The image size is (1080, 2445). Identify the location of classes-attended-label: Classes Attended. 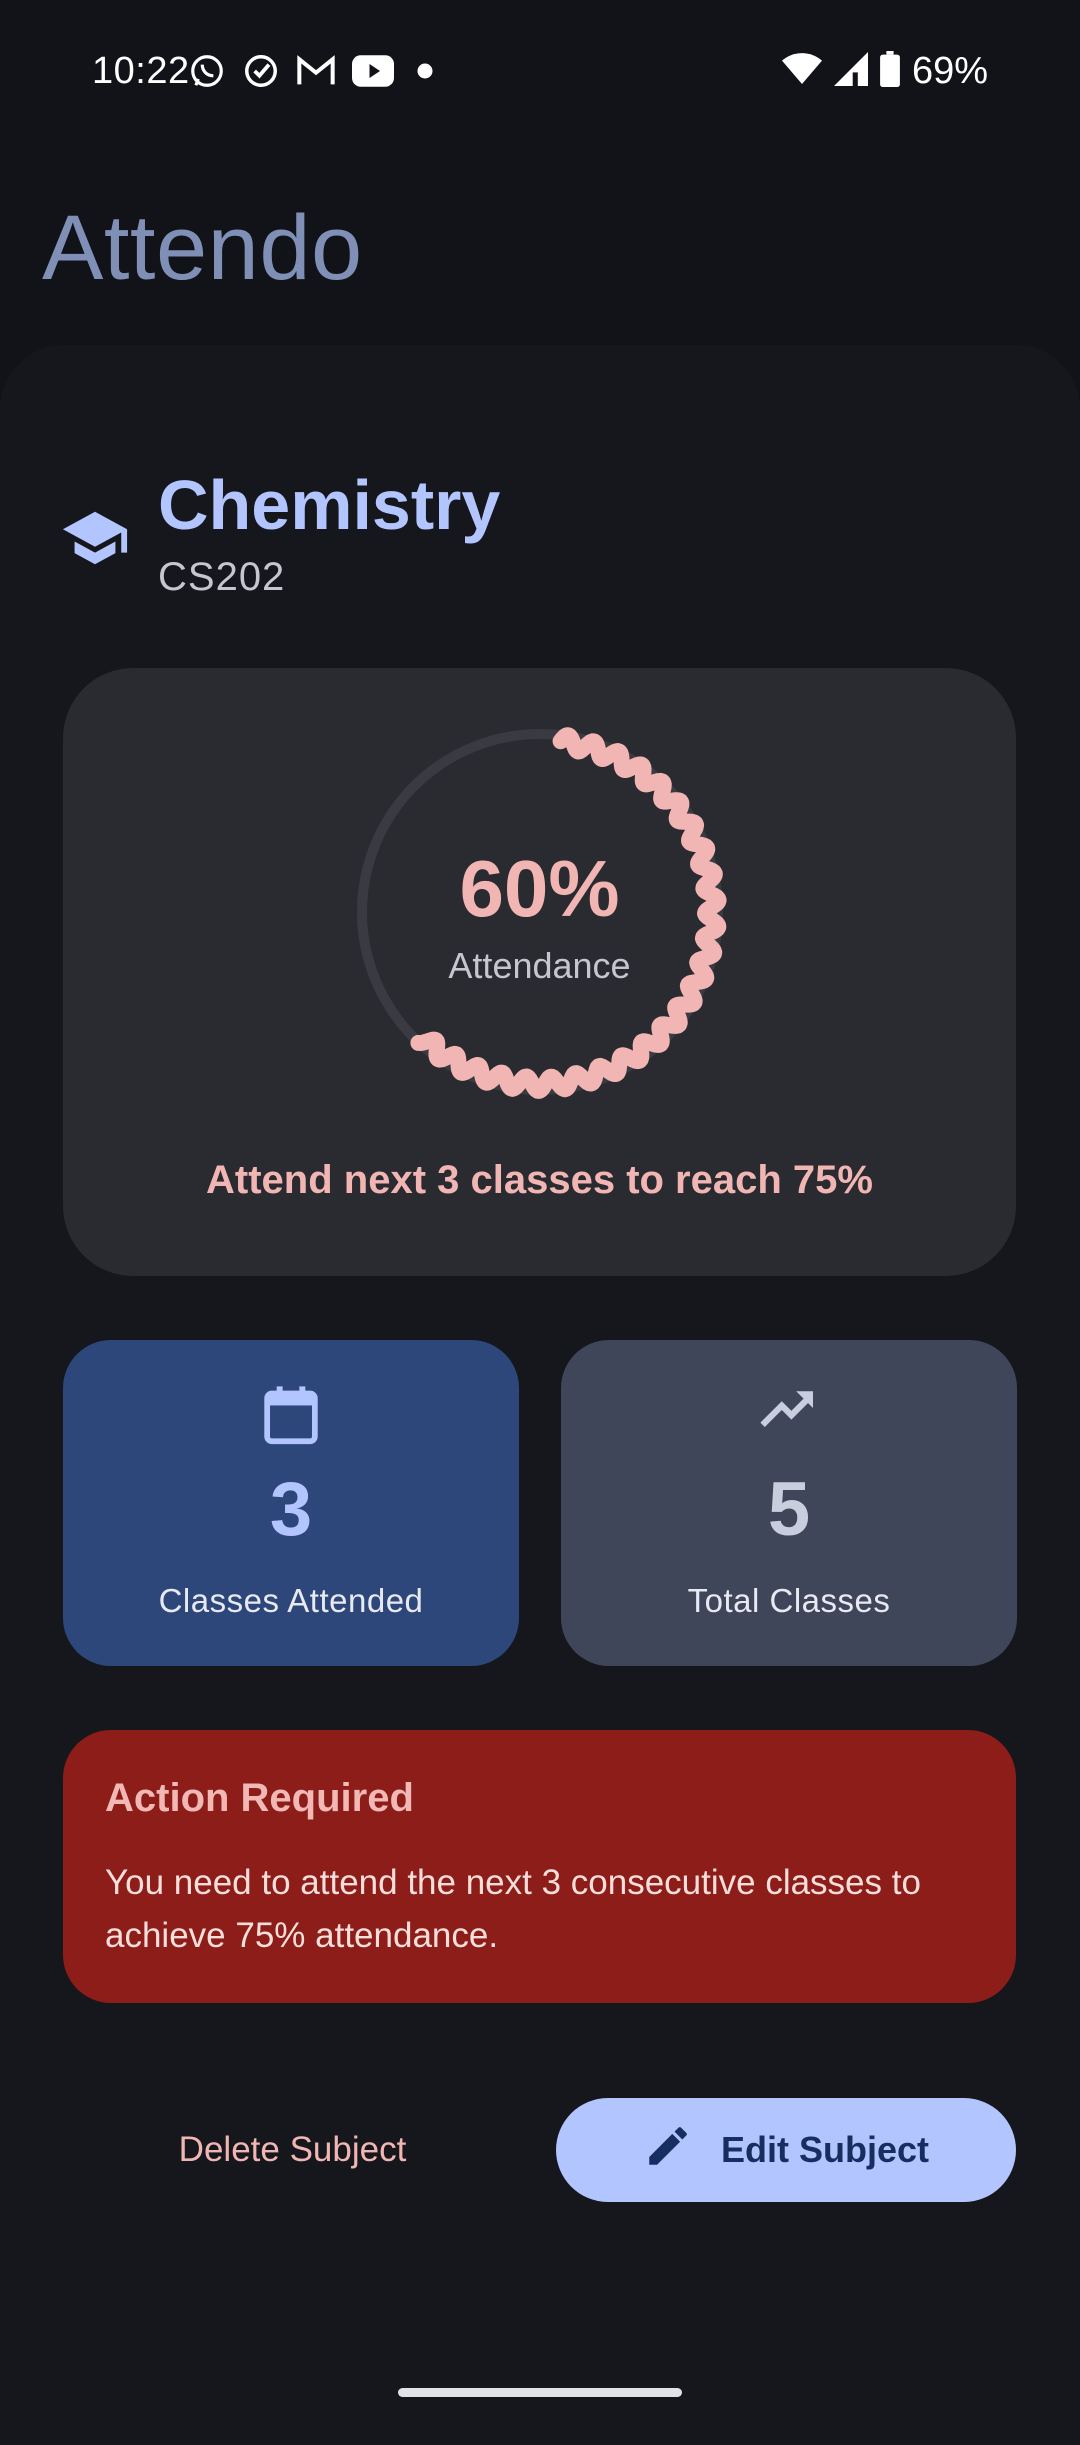
(291, 1600).